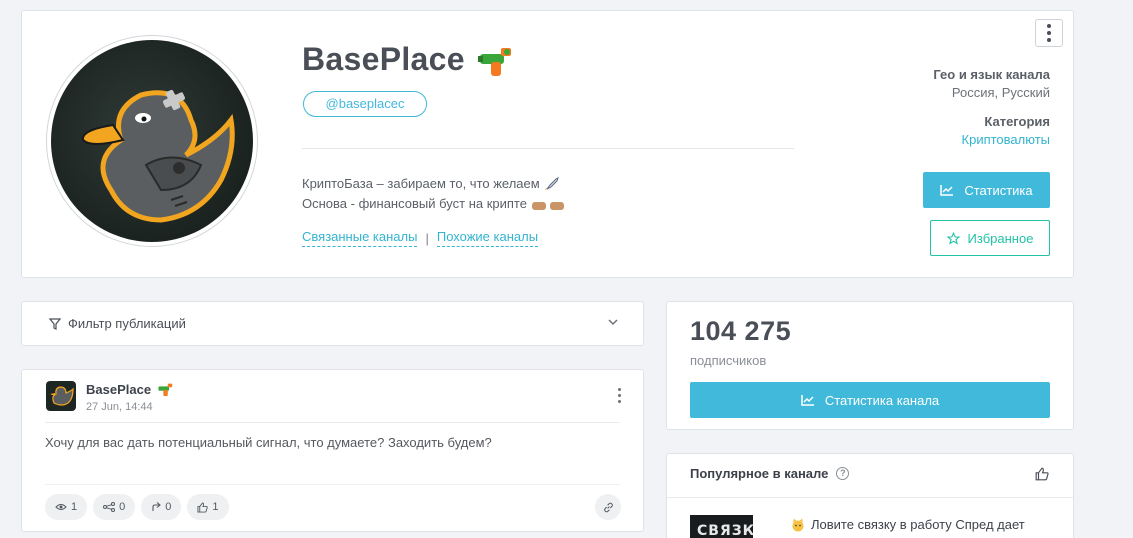 The image size is (1133, 538). I want to click on subscribers-card: 104 275 подписчиков Статистика канала, so click(870, 365).